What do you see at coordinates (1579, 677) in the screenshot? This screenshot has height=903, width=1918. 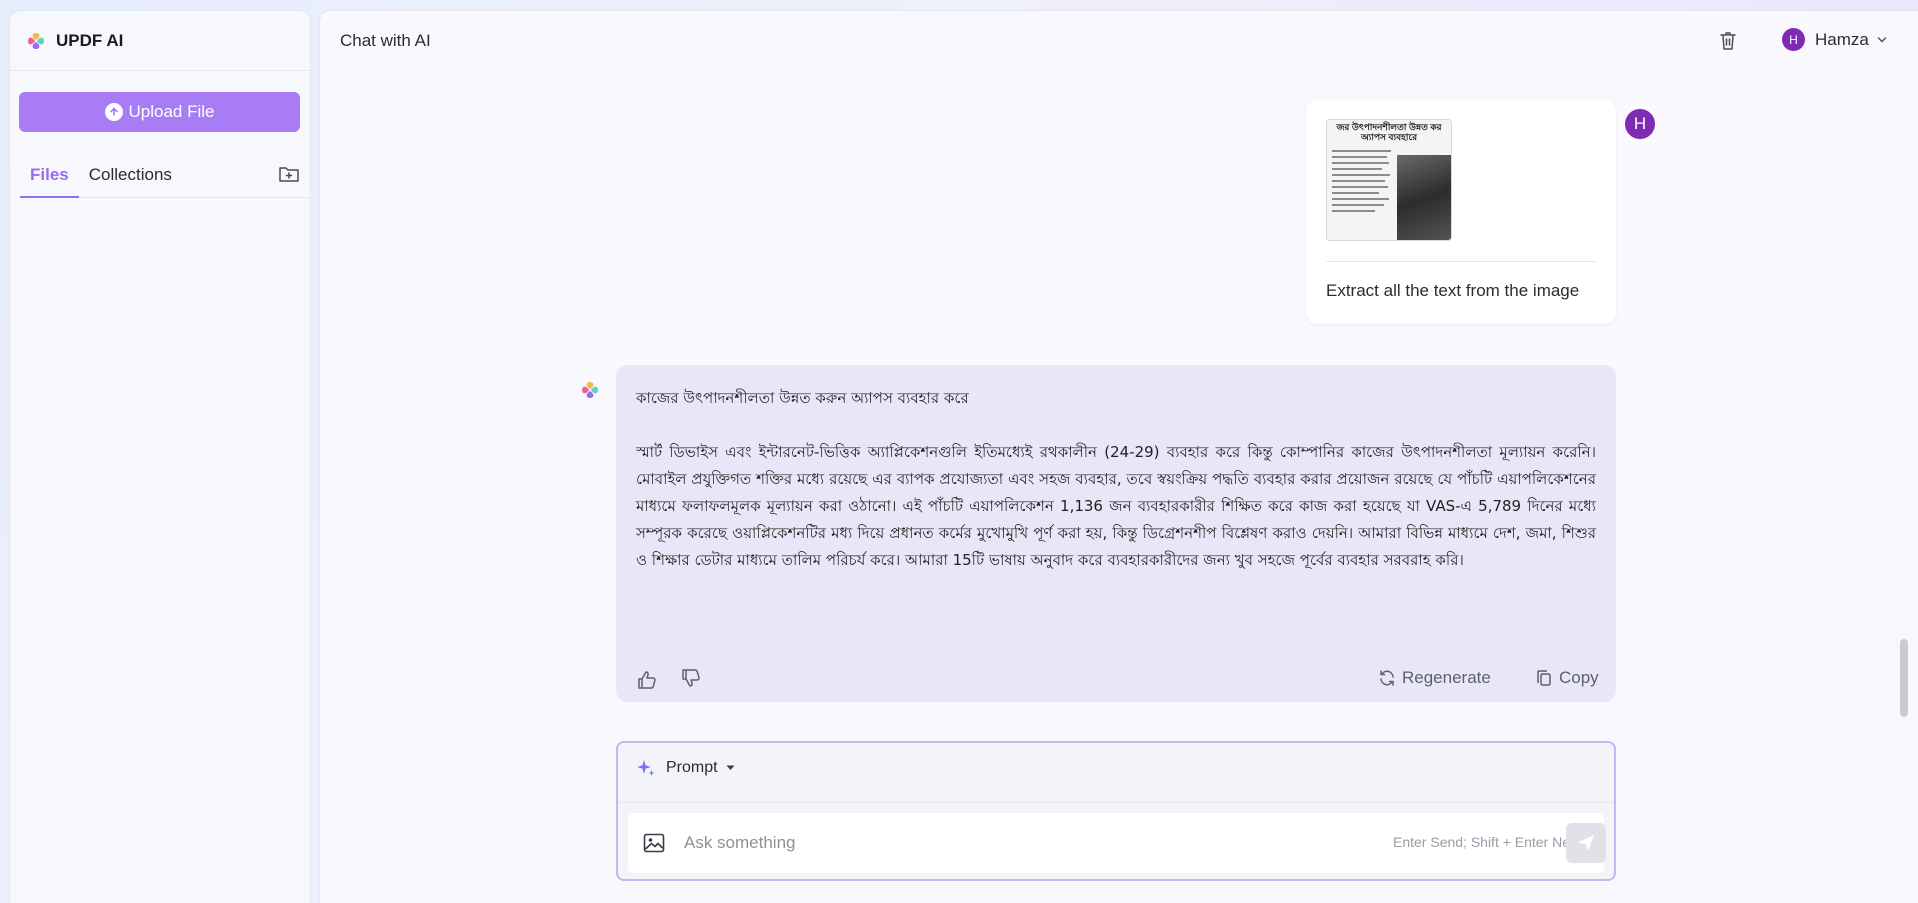 I see `copy-label: Copy` at bounding box center [1579, 677].